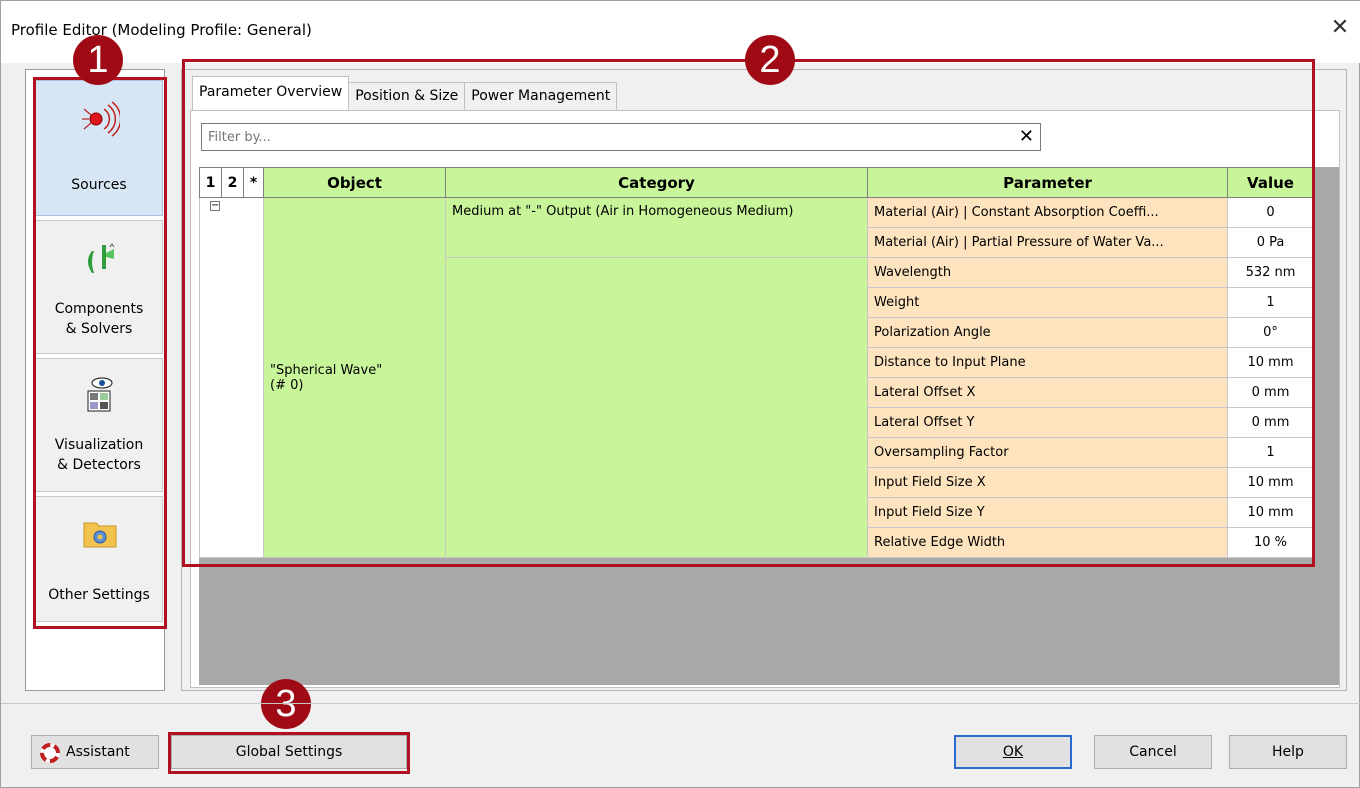 This screenshot has width=1360, height=788. Describe the element at coordinates (1340, 28) in the screenshot. I see `close-icon: ✕` at that location.